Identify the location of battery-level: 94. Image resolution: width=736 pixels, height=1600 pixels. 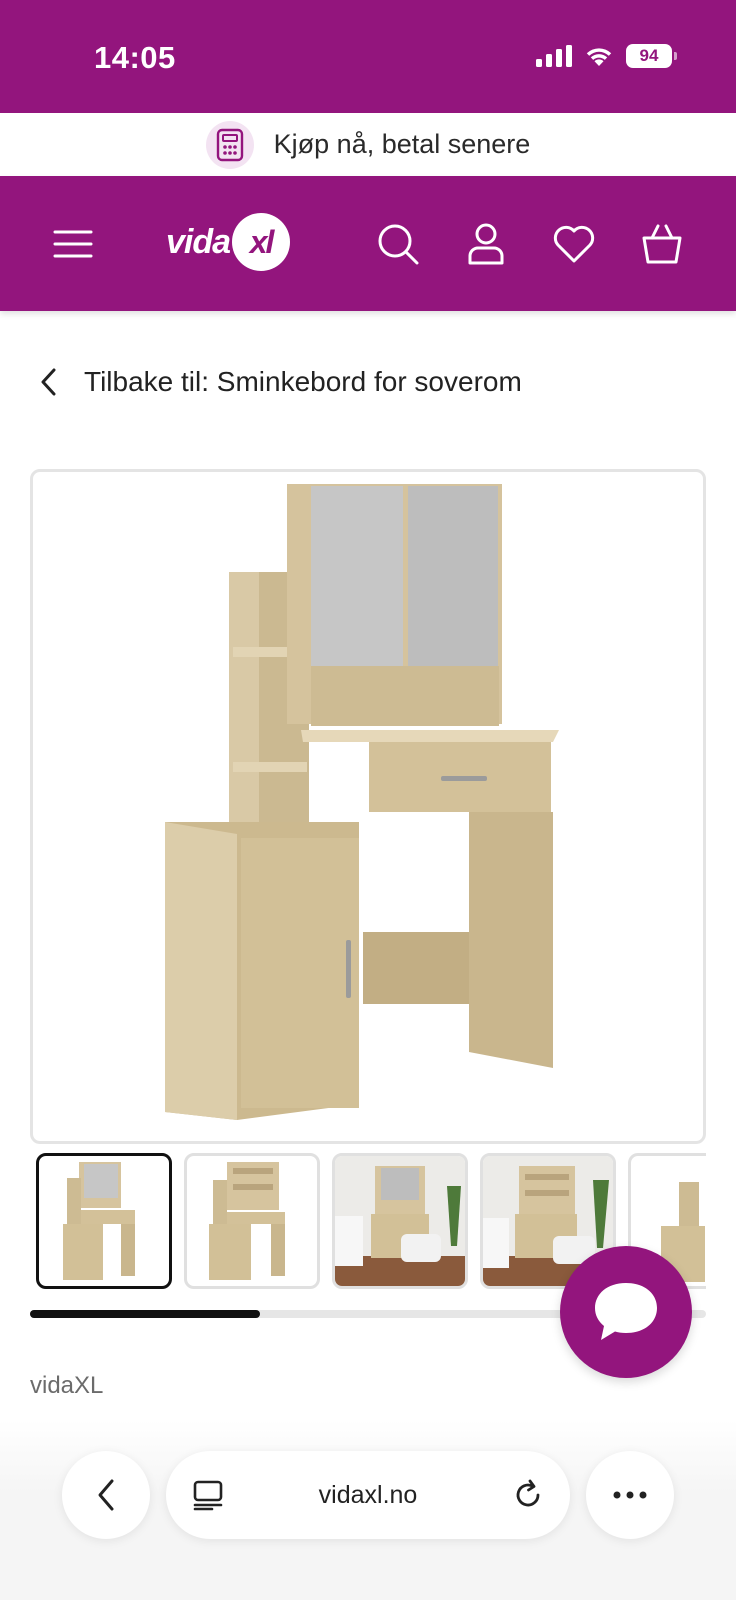
(649, 55).